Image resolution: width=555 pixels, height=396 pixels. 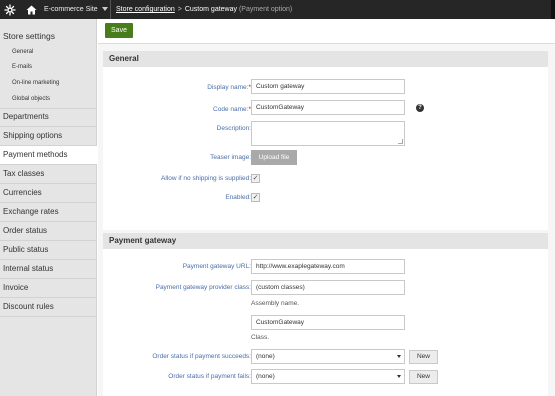 I want to click on assembly-name-field: (custom classes), so click(x=328, y=287).